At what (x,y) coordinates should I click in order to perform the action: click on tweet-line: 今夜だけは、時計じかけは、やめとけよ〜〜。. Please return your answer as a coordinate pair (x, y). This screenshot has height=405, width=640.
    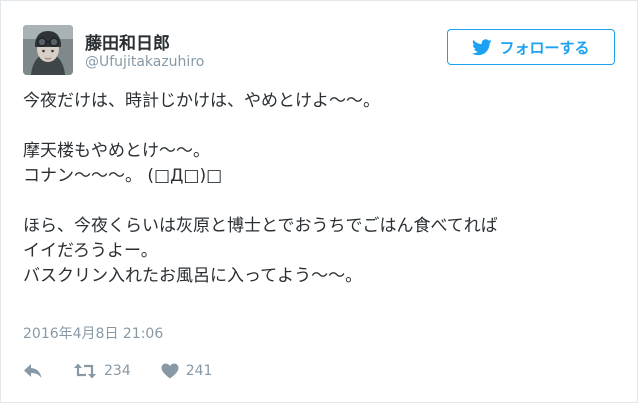
    Looking at the image, I should click on (201, 101).